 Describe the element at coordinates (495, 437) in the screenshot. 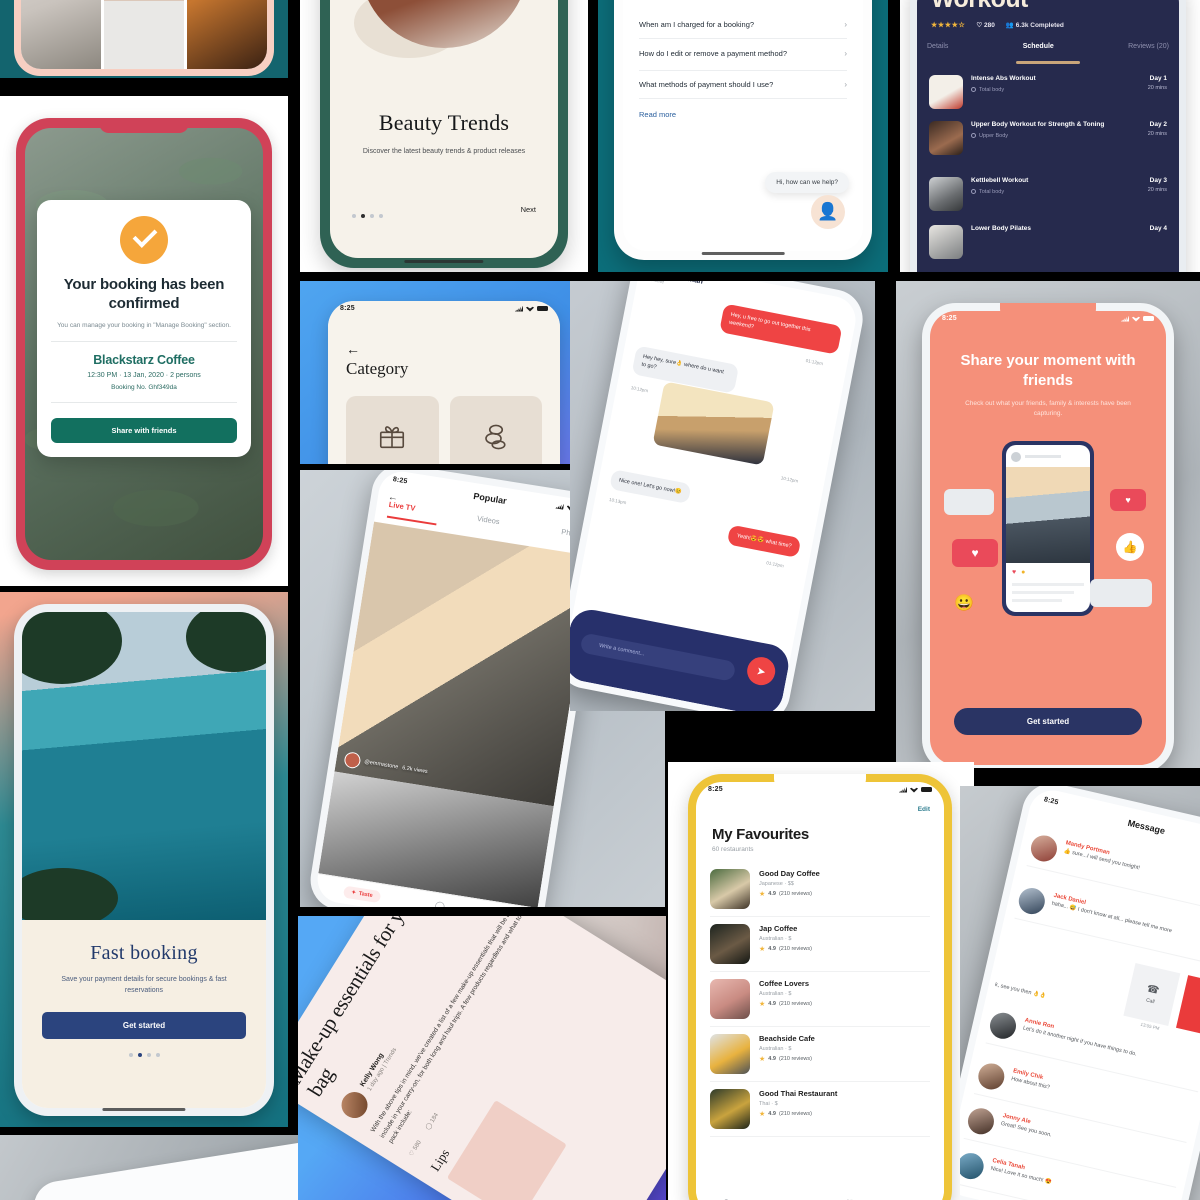

I see `cosmetics-icon` at that location.